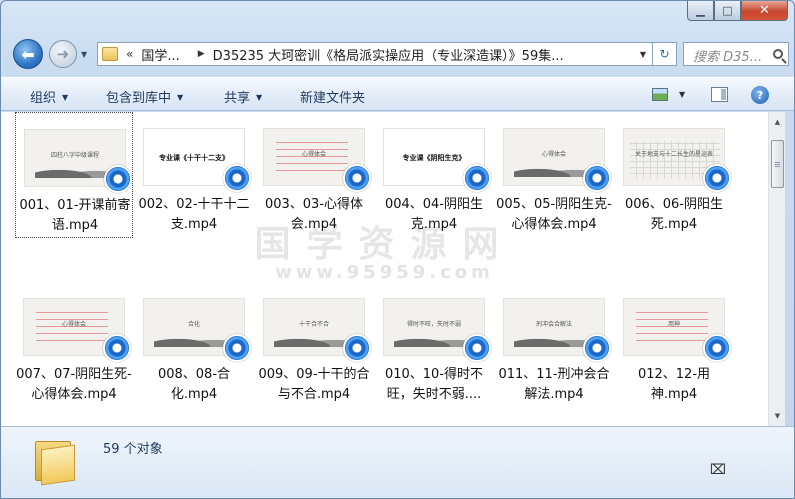  Describe the element at coordinates (777, 122) in the screenshot. I see `scroll-up-icon: ▲` at that location.